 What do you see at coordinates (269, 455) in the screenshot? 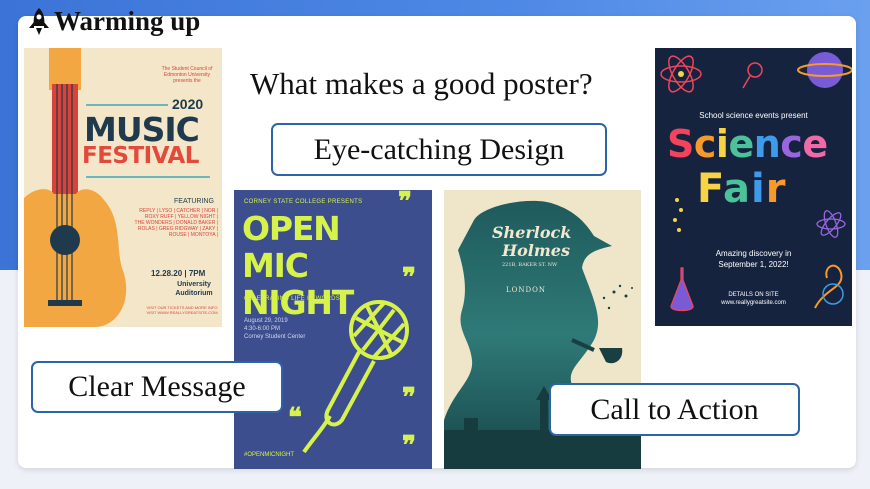
I see `openmic-hashtag: #OPENMICNIGHT` at bounding box center [269, 455].